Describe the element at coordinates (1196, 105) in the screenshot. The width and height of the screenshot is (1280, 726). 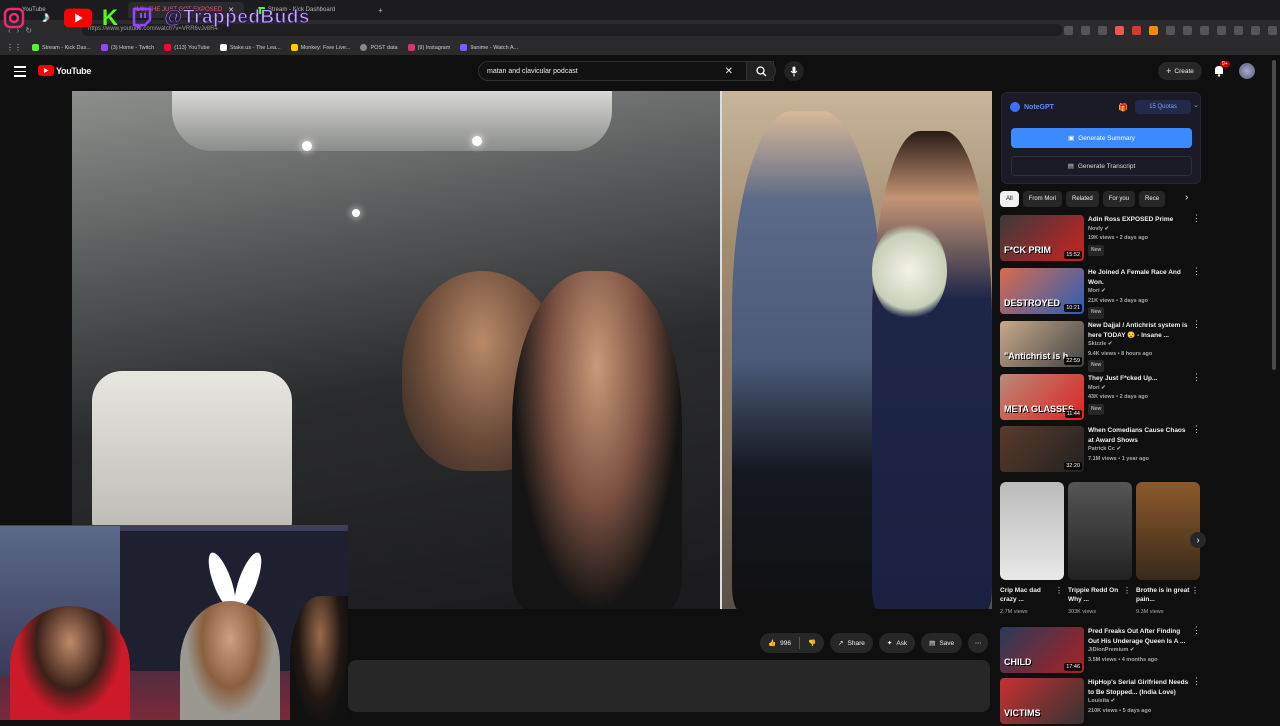
I see `collapse-chevron-icon: ⌄` at that location.